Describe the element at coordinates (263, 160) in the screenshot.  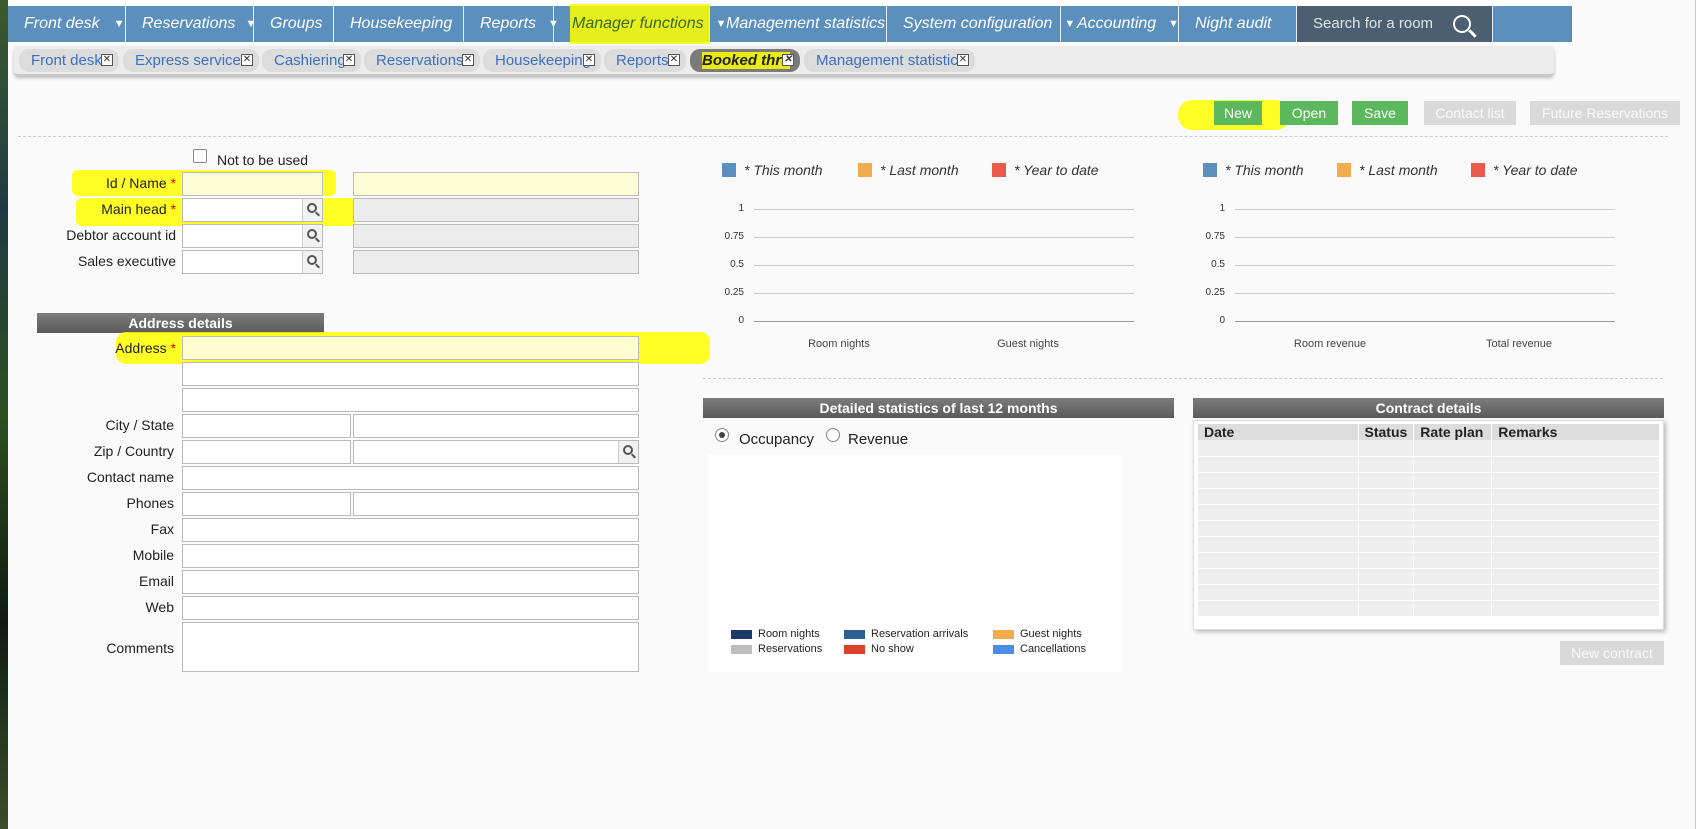
I see `not-to-be-used-label: Not to be used` at that location.